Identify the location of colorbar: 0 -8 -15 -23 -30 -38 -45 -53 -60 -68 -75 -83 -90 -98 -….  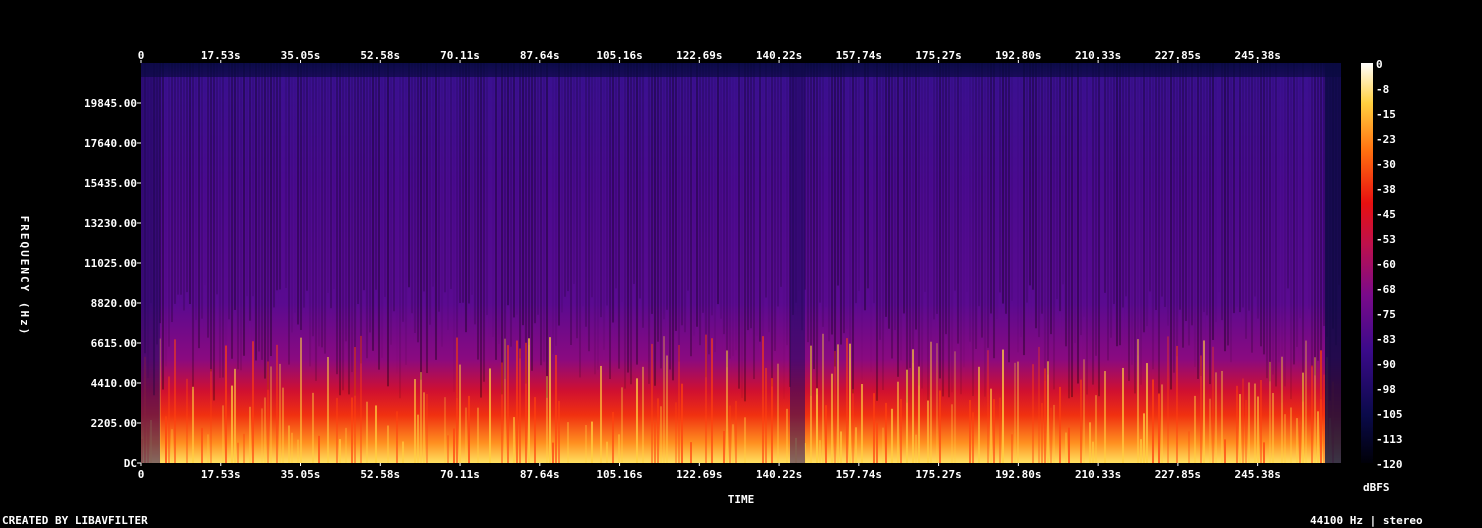
(1382, 264).